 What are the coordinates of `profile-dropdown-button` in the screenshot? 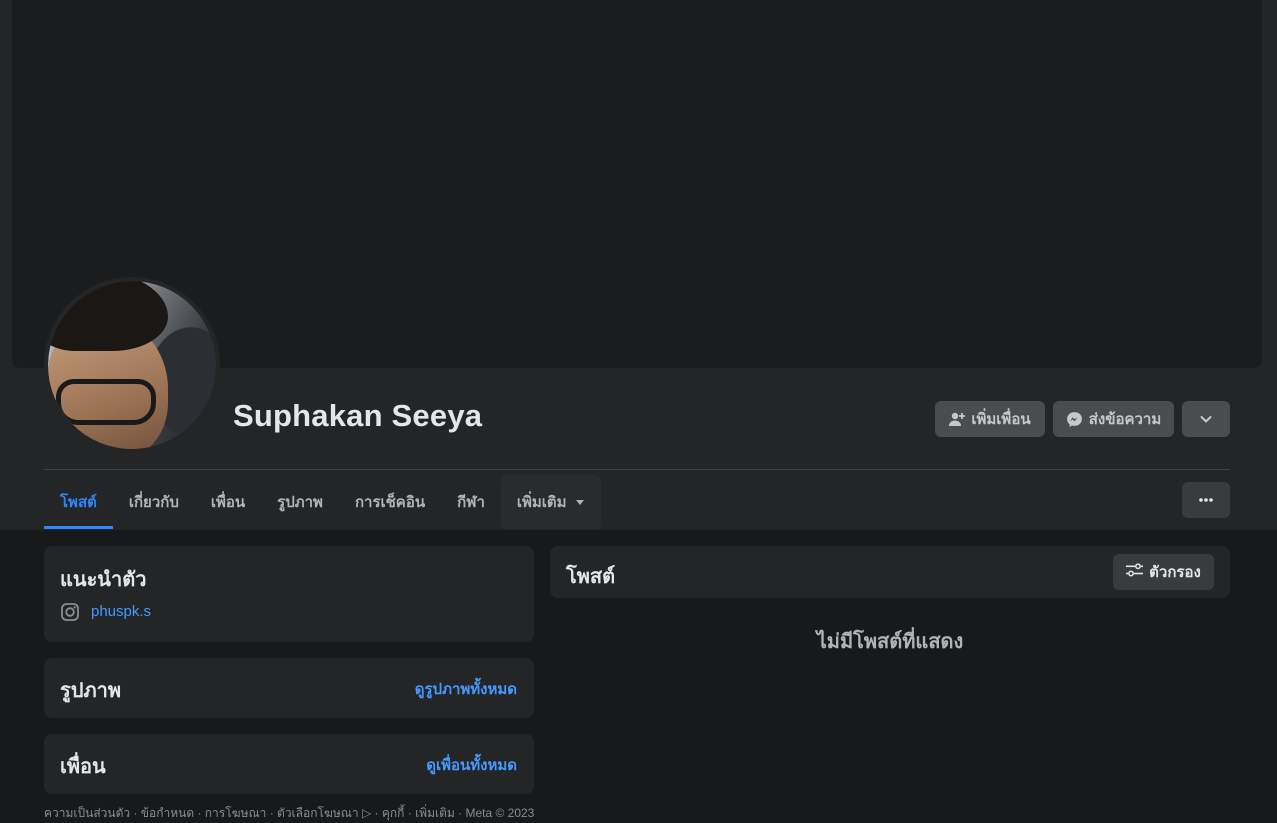 It's located at (1206, 419).